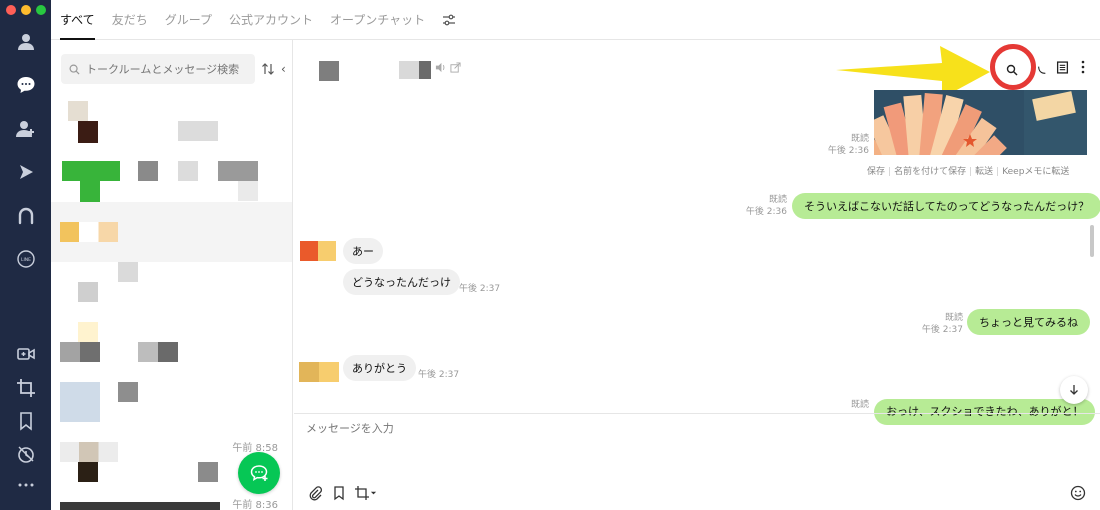 The height and width of the screenshot is (510, 1100). Describe the element at coordinates (1042, 70) in the screenshot. I see `call-icon` at that location.